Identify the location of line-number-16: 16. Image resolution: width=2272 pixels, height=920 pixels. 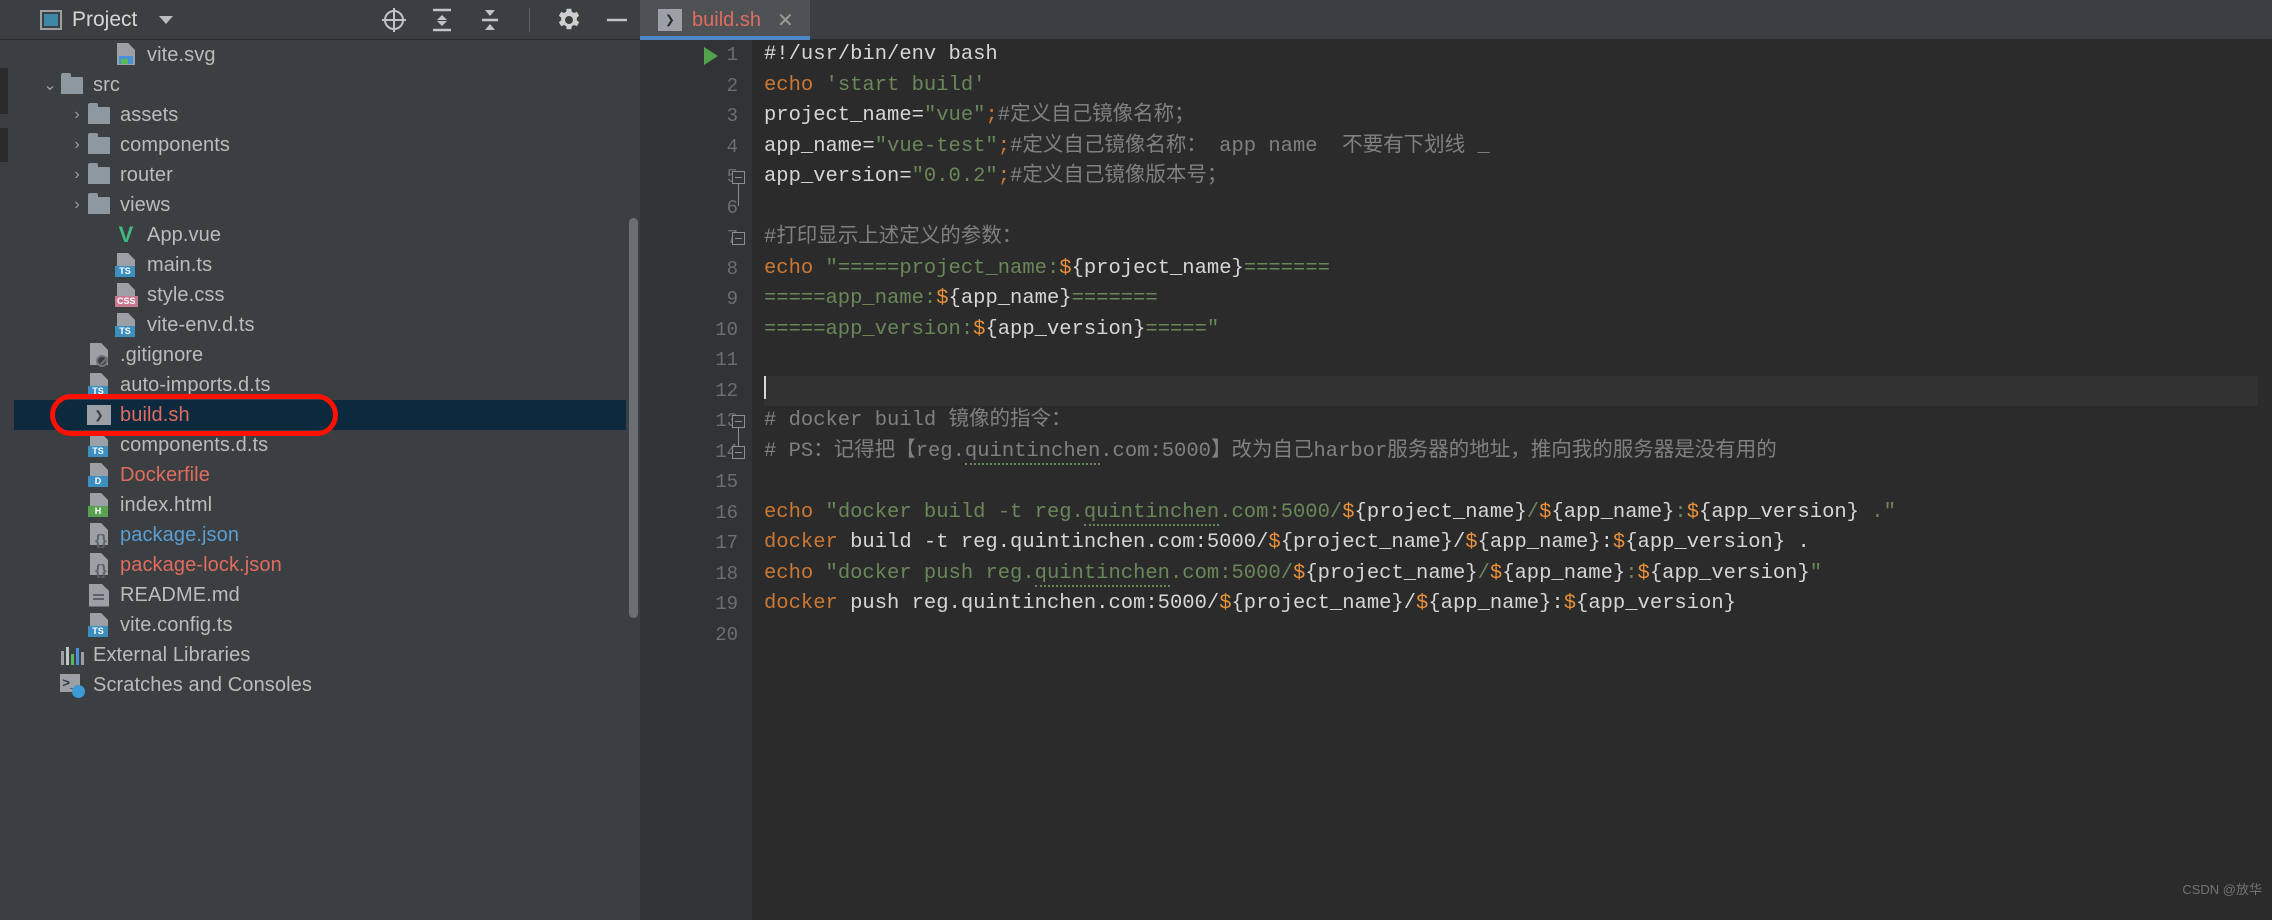
(696, 513).